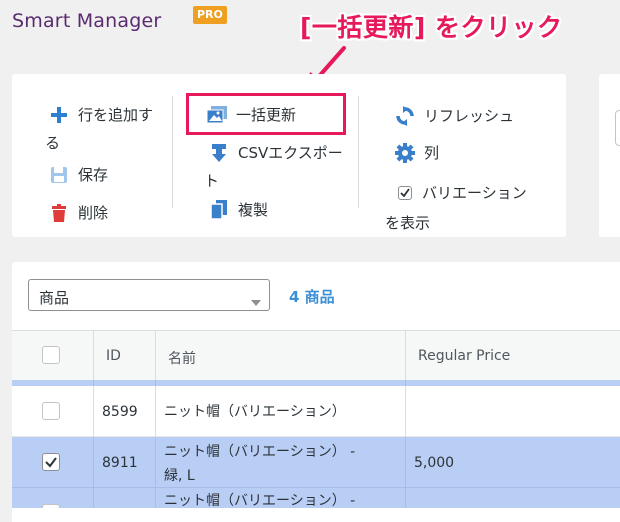 The width and height of the screenshot is (620, 522). I want to click on row-id-cell, so click(125, 498).